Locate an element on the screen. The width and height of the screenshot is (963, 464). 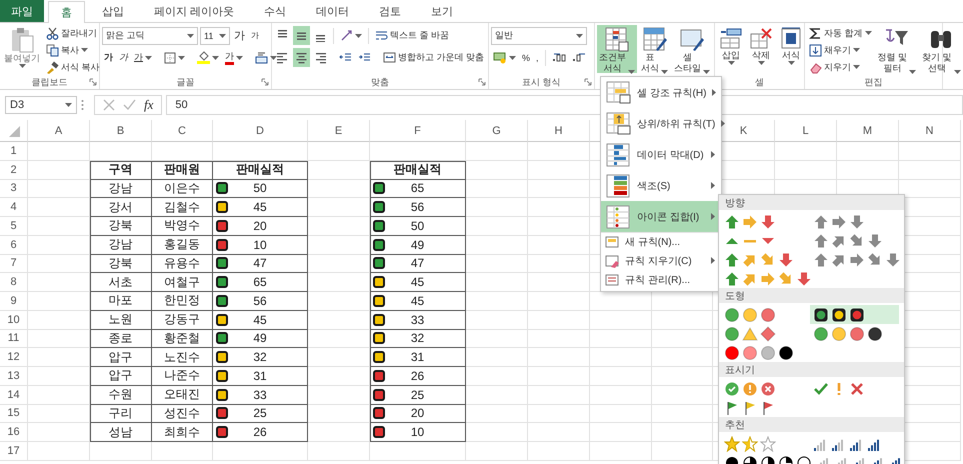
group-label: 편집 is located at coordinates (873, 82).